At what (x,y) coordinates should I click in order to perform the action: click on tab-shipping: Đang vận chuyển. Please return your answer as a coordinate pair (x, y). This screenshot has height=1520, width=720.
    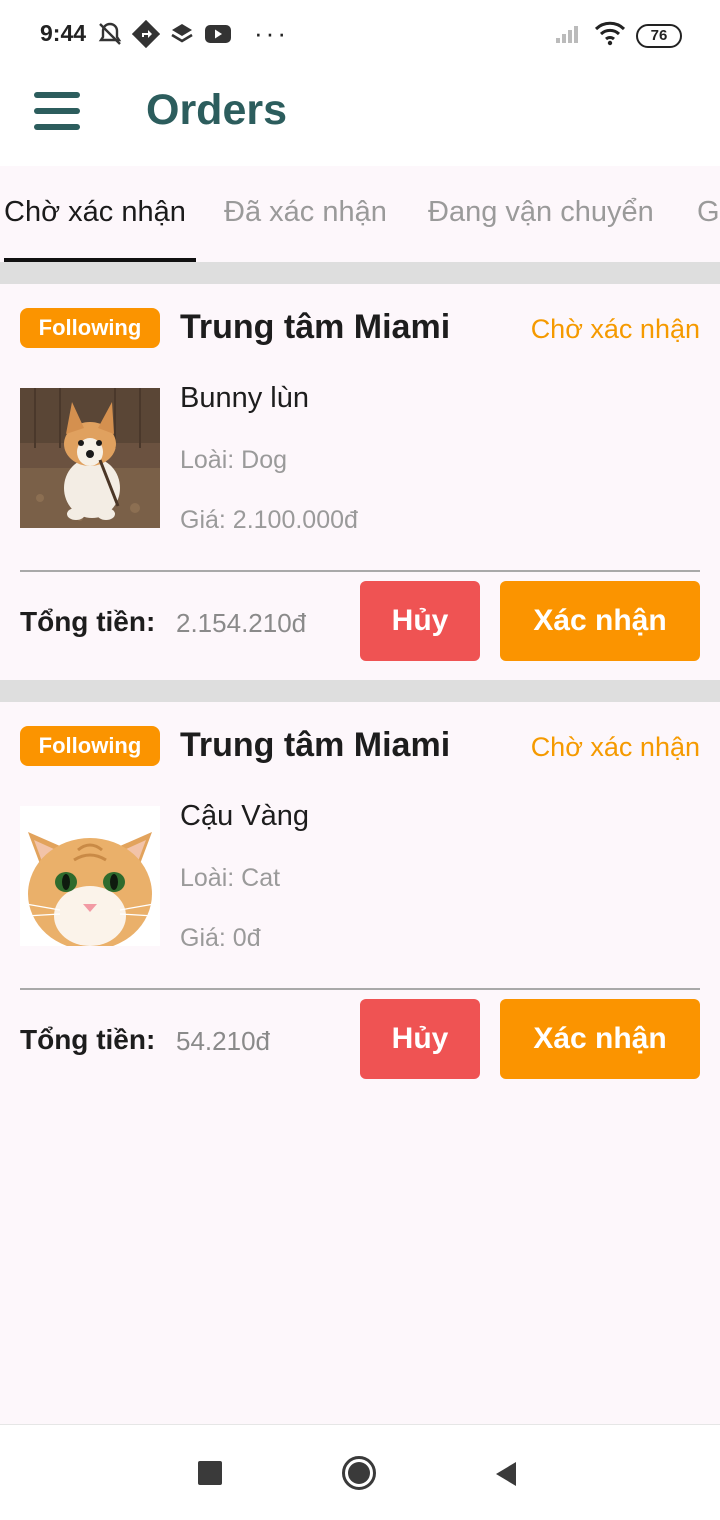
    Looking at the image, I should click on (541, 212).